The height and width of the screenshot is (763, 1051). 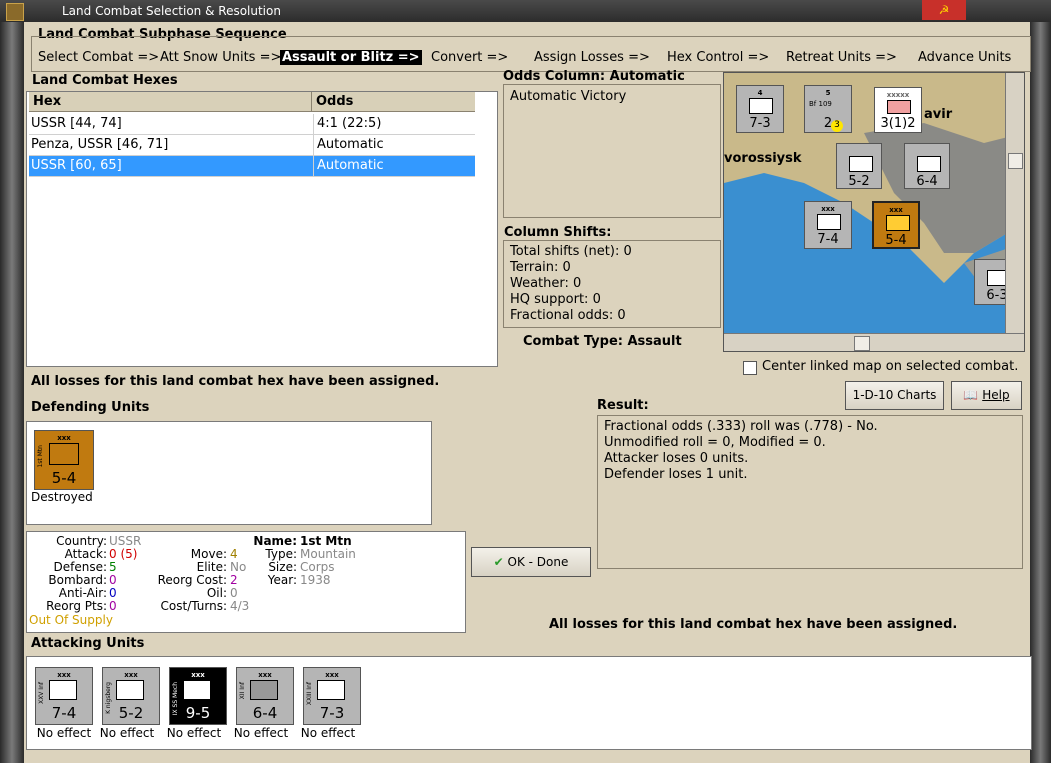 What do you see at coordinates (531, 562) in the screenshot?
I see `ok-done-button: ✔ OK - Done` at bounding box center [531, 562].